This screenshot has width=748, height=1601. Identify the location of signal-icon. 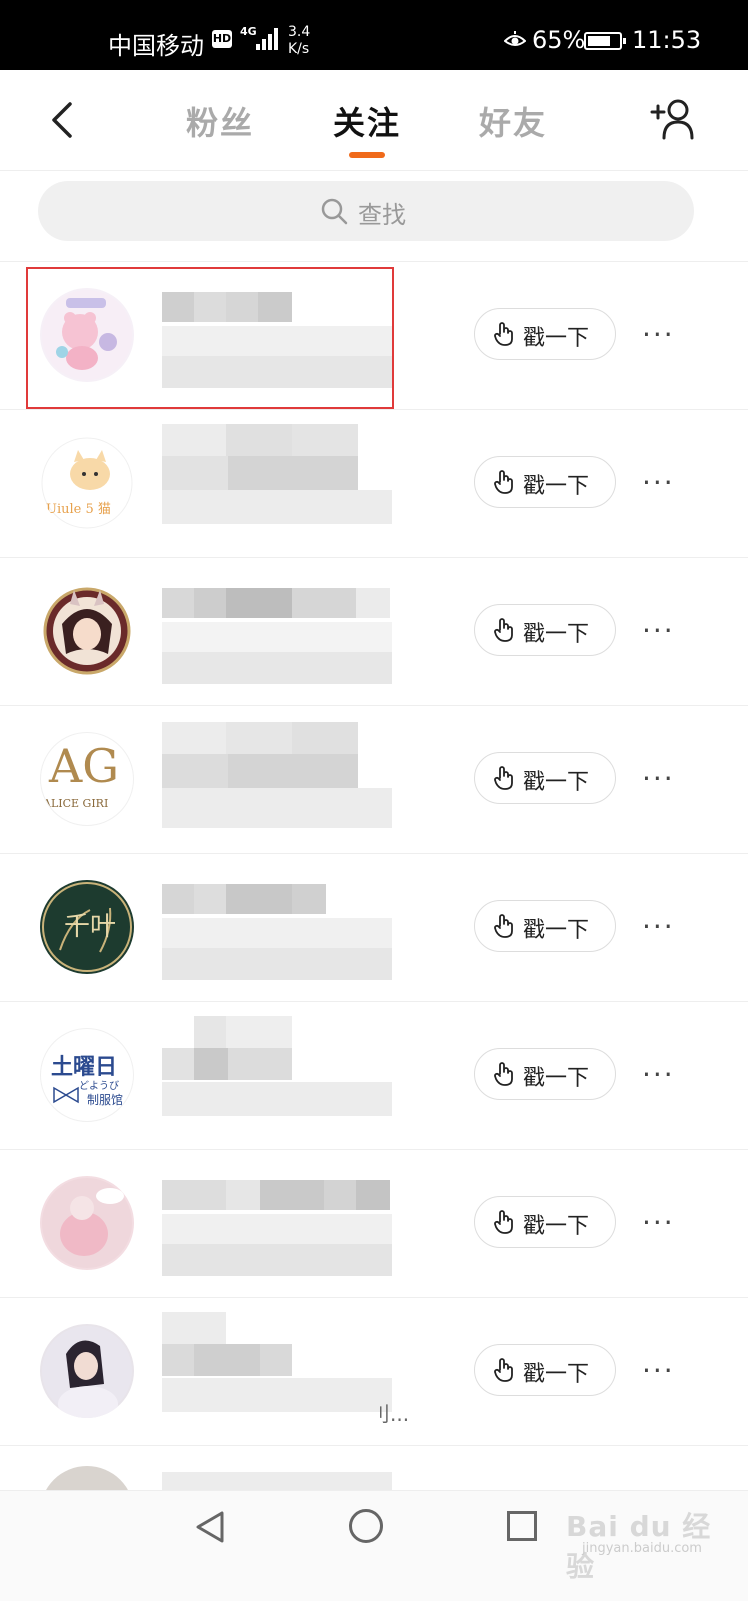
(267, 39).